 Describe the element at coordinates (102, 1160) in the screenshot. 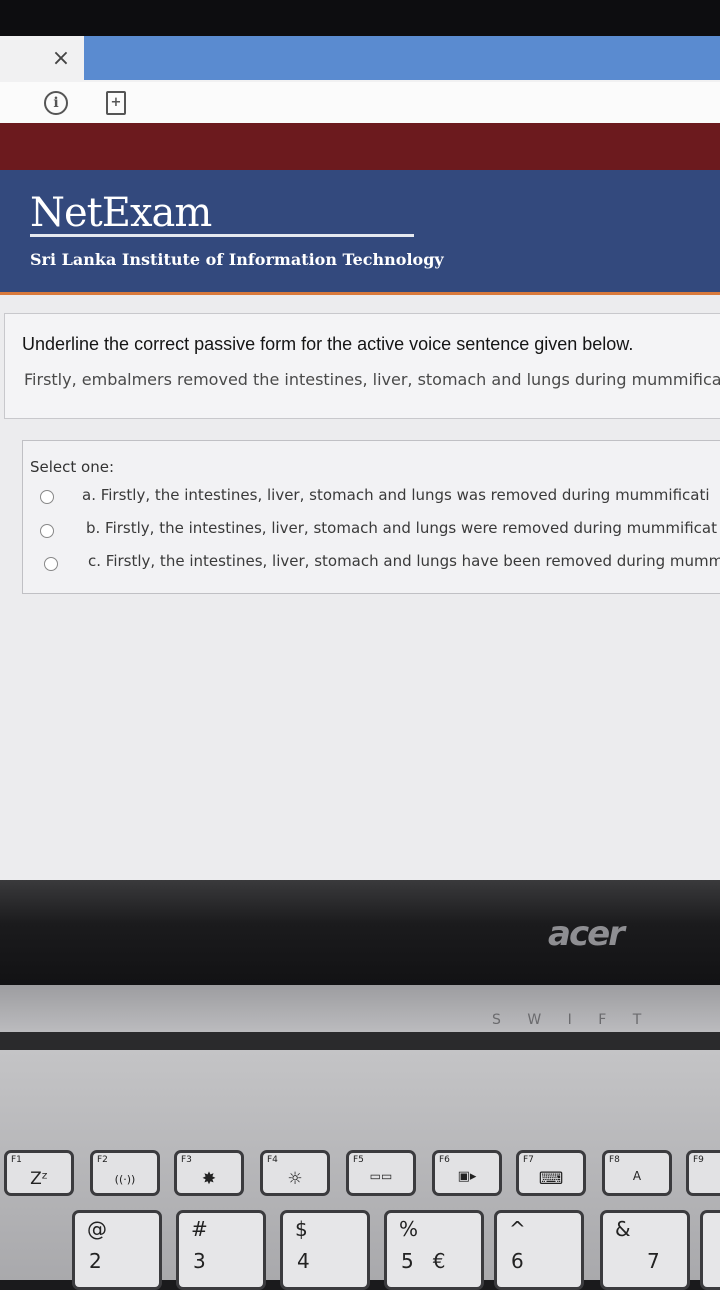

I see `key-label: F2` at that location.